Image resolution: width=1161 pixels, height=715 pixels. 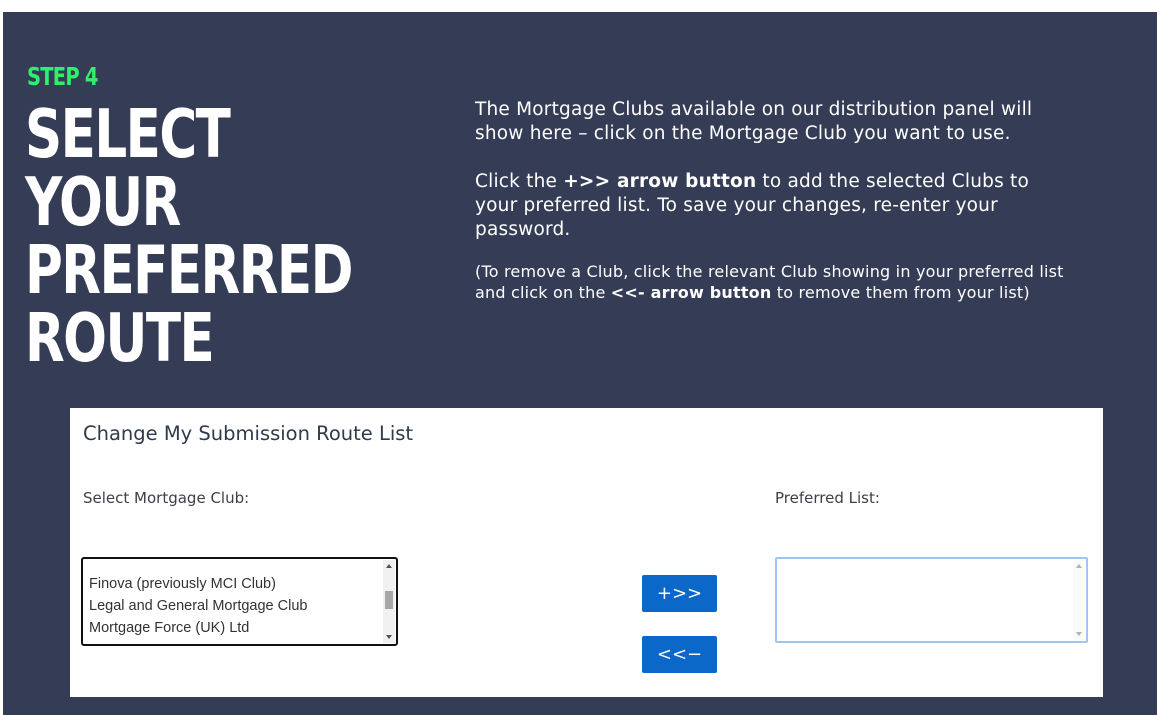 What do you see at coordinates (519, 181) in the screenshot?
I see `instruction-text: Click the` at bounding box center [519, 181].